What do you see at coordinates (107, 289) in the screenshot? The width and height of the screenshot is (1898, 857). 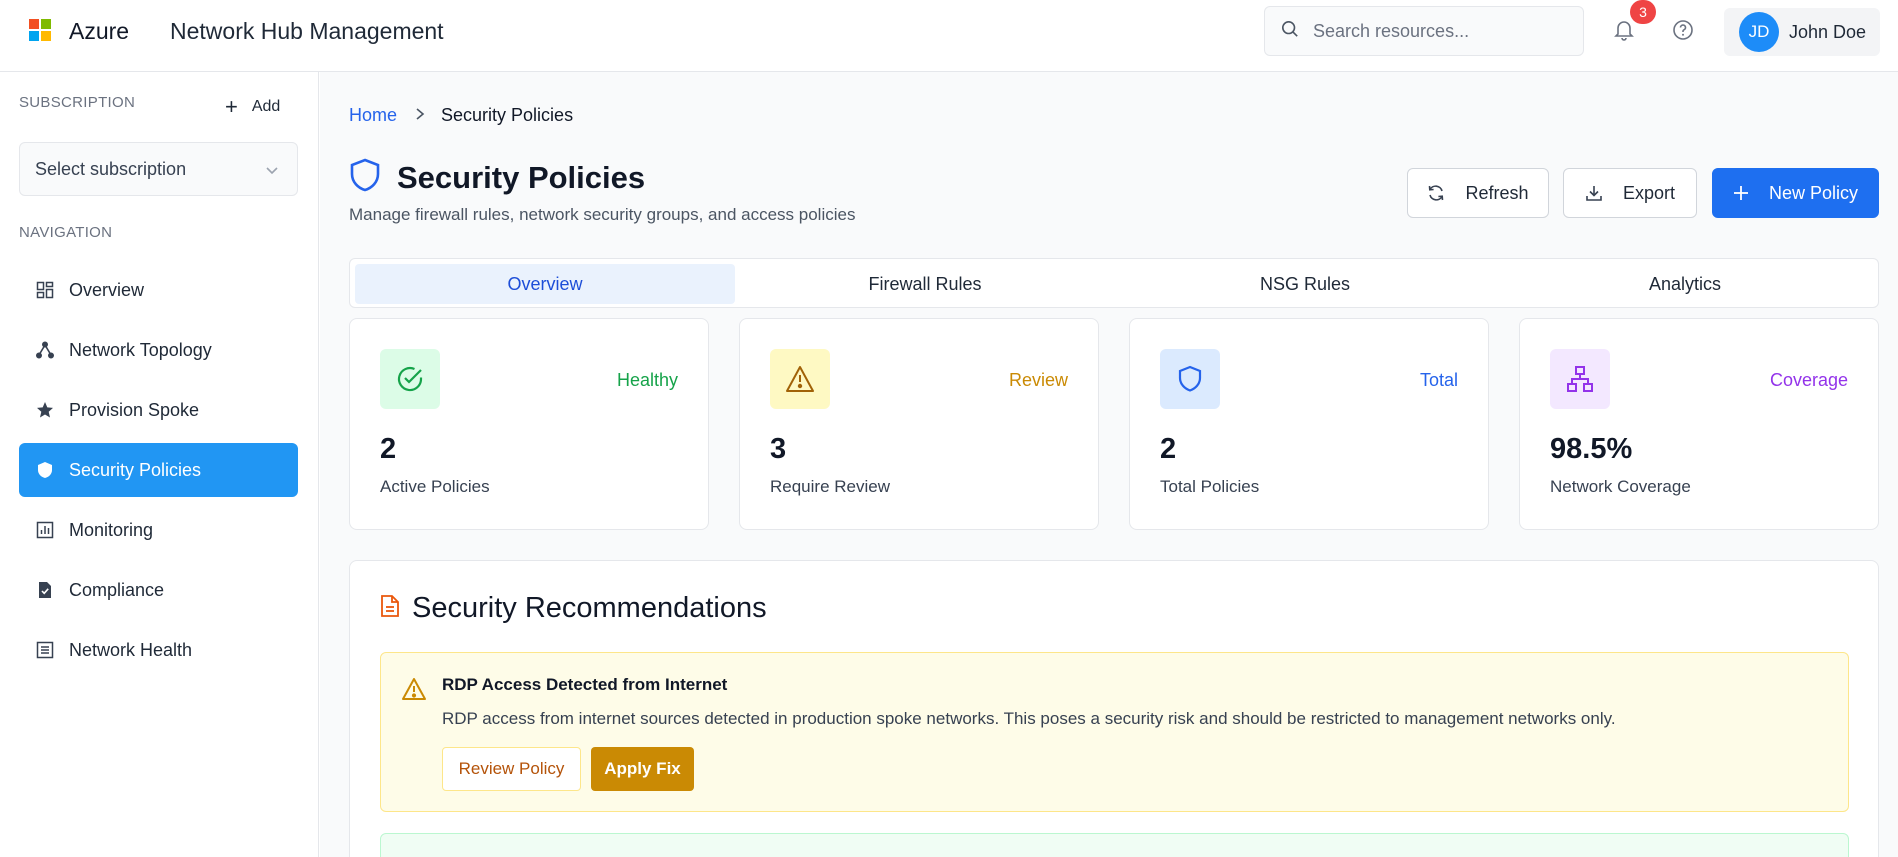 I see `sidebar-item-label: Overview` at bounding box center [107, 289].